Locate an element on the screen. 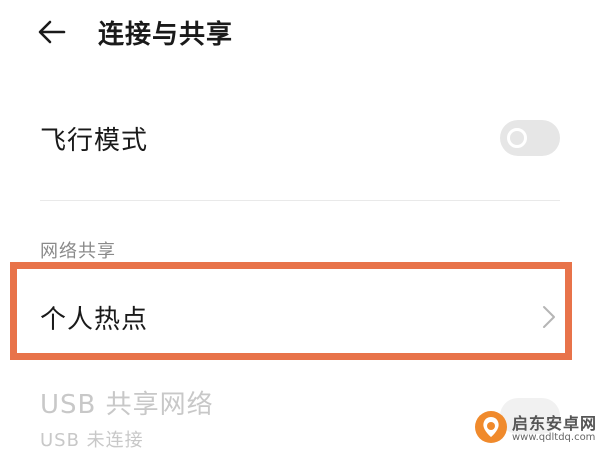  toggle-knob is located at coordinates (517, 138).